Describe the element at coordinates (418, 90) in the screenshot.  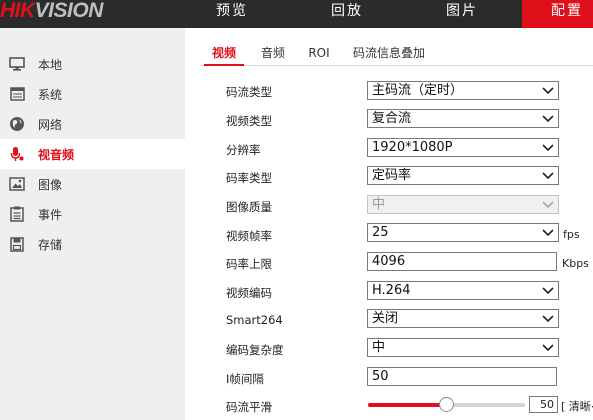
I see `stream-type-value: 主码流（定时）` at that location.